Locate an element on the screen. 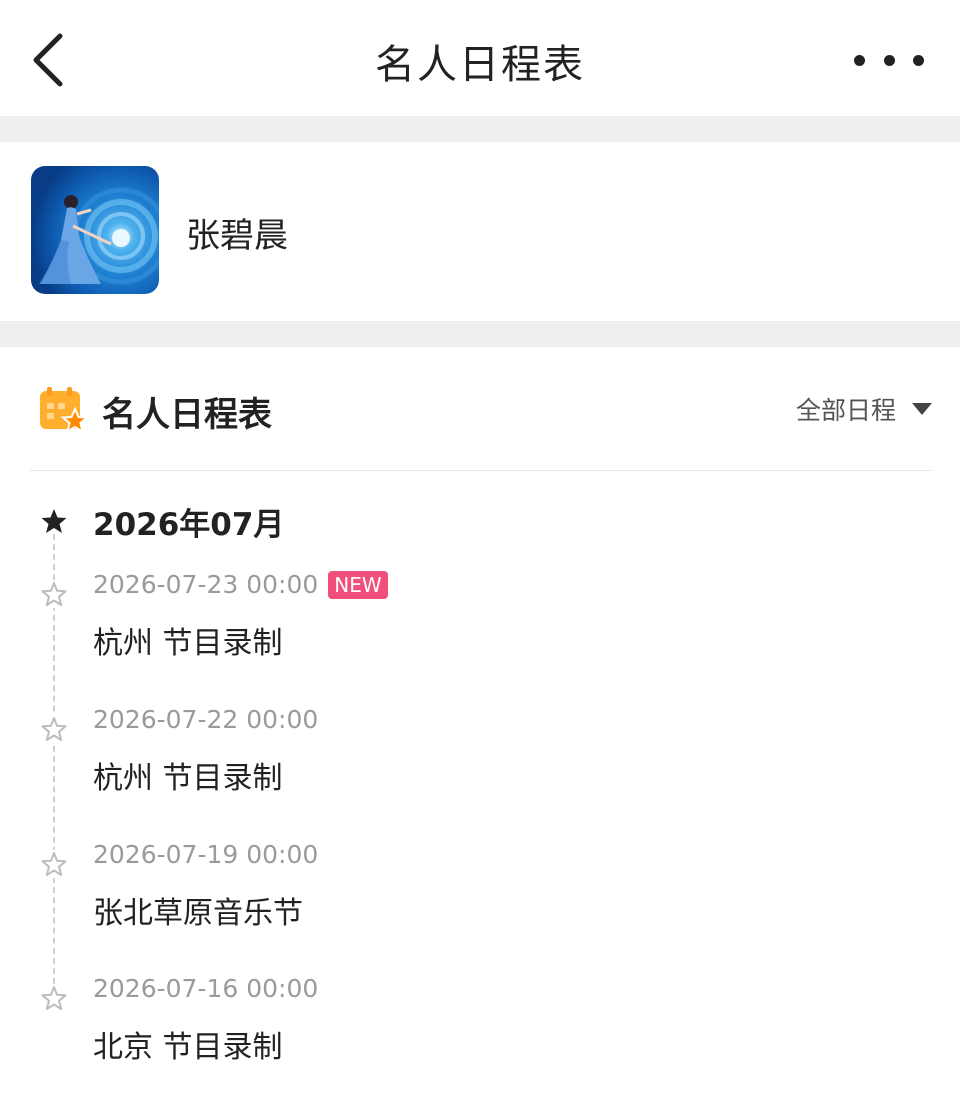 The width and height of the screenshot is (960, 1094). divider is located at coordinates (481, 470).